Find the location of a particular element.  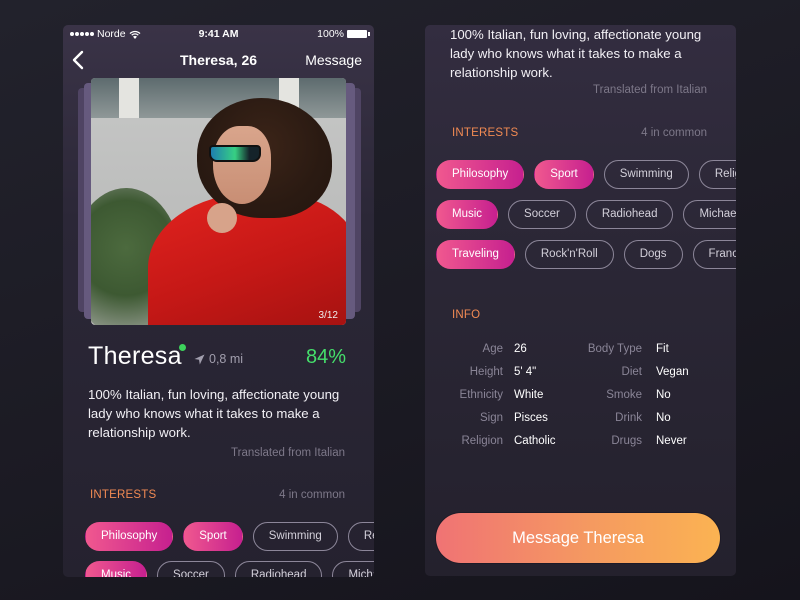

info-label: INFO is located at coordinates (466, 315).